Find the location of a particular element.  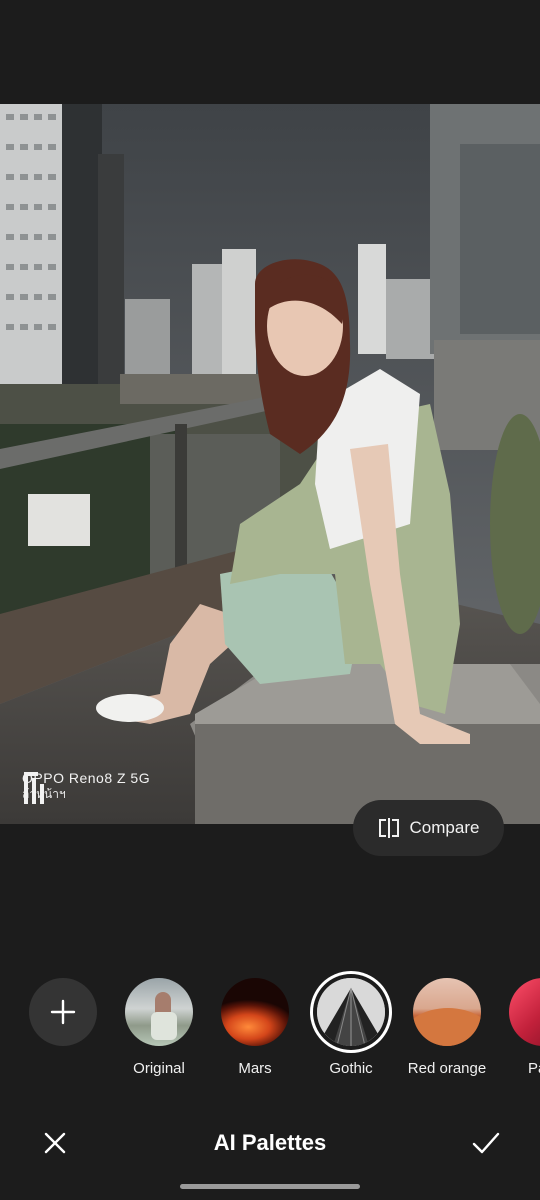

palette-thumbnail-original is located at coordinates (159, 1012).